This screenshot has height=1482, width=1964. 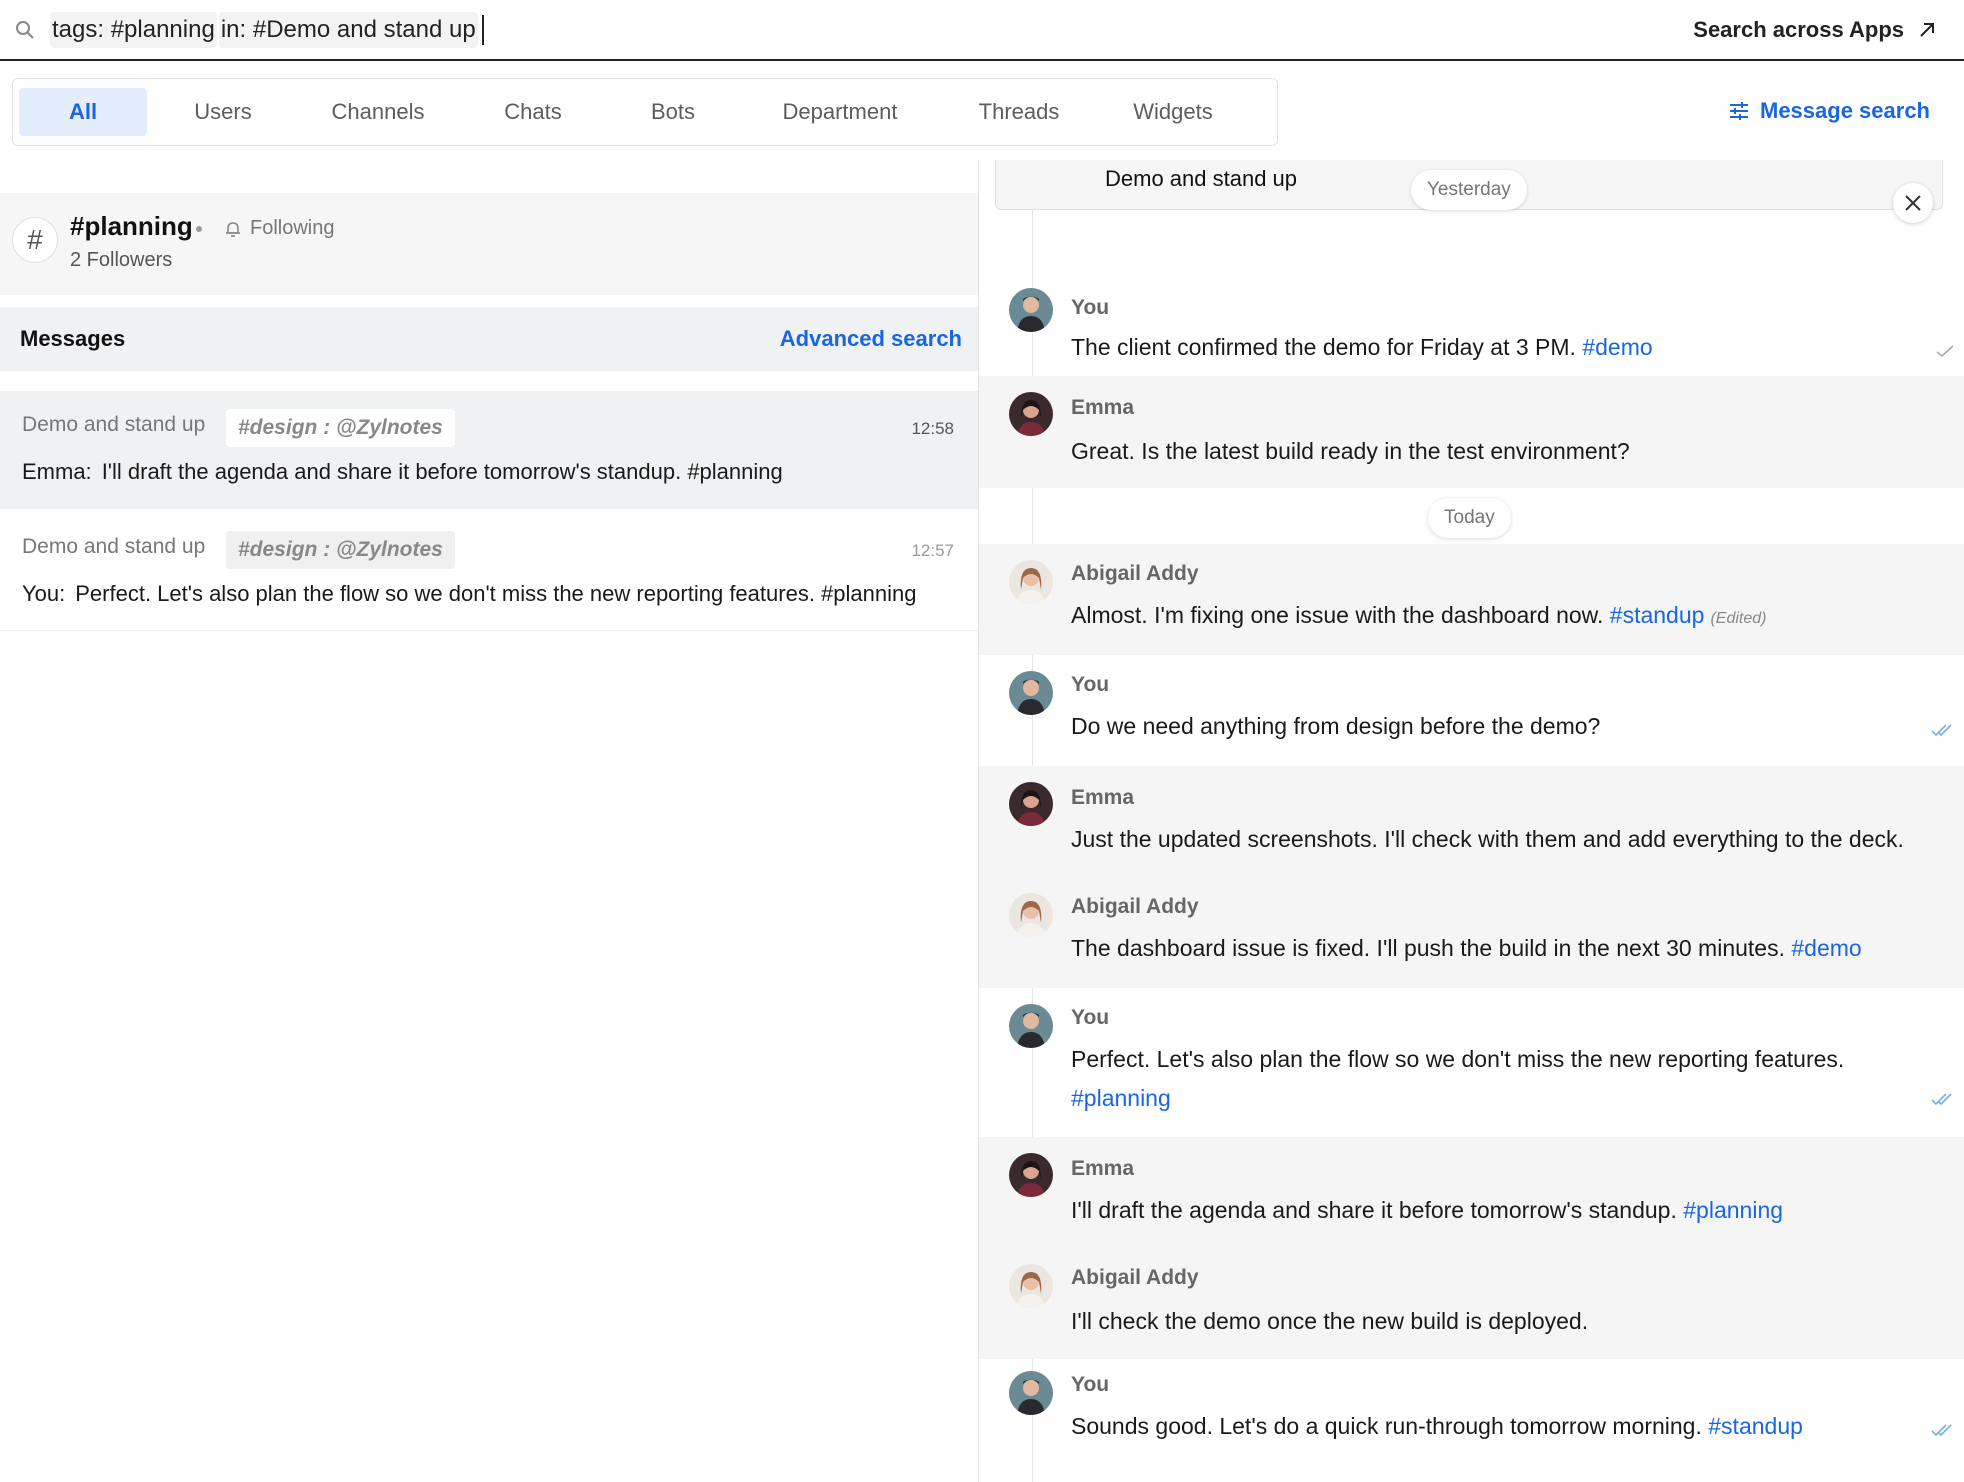 What do you see at coordinates (1738, 618) in the screenshot?
I see `edited-label: (Edited)` at bounding box center [1738, 618].